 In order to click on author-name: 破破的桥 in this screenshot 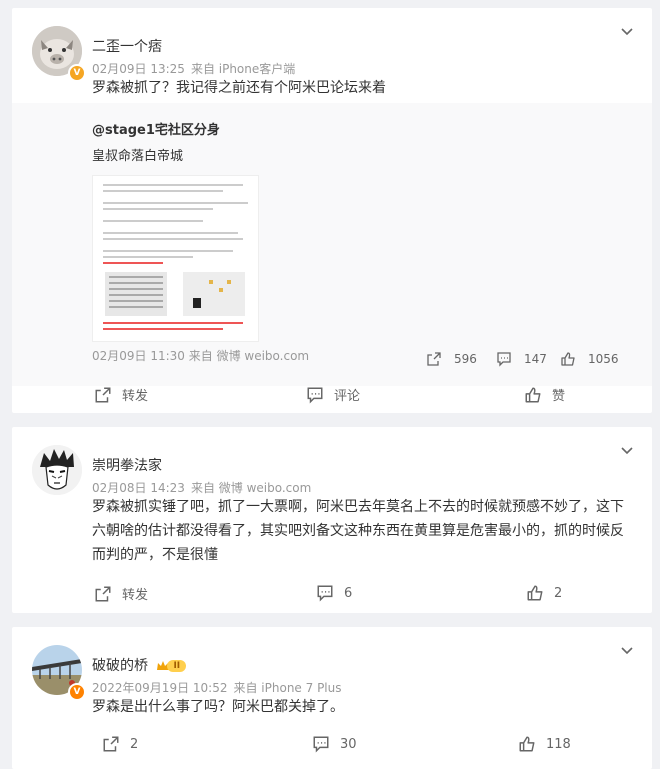, I will do `click(120, 666)`.